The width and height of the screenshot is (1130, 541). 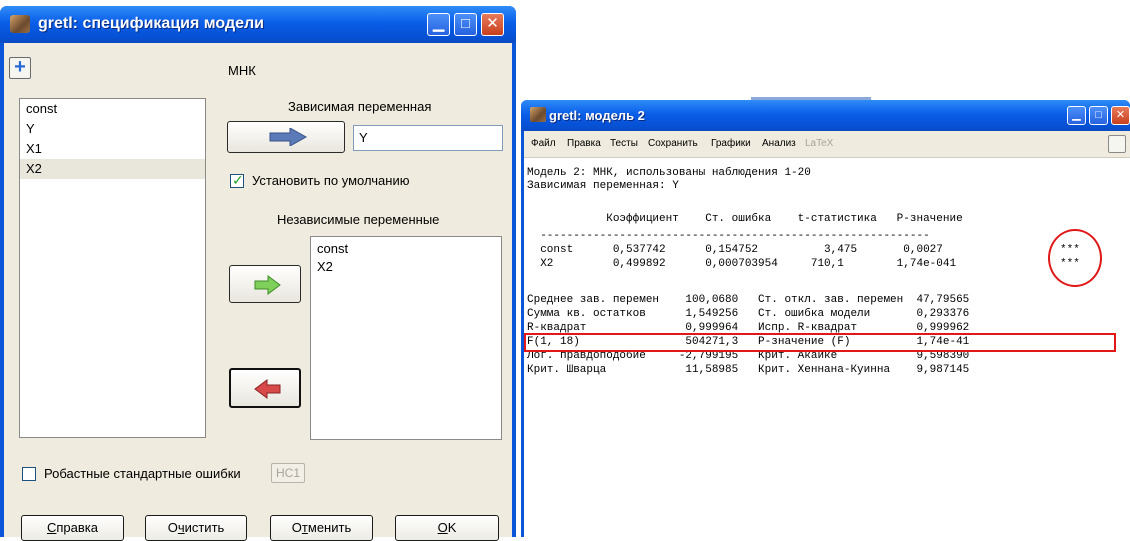 What do you see at coordinates (825, 115) in the screenshot?
I see `model-titlebar: gretl: модель 2 ▁ □ ✕` at bounding box center [825, 115].